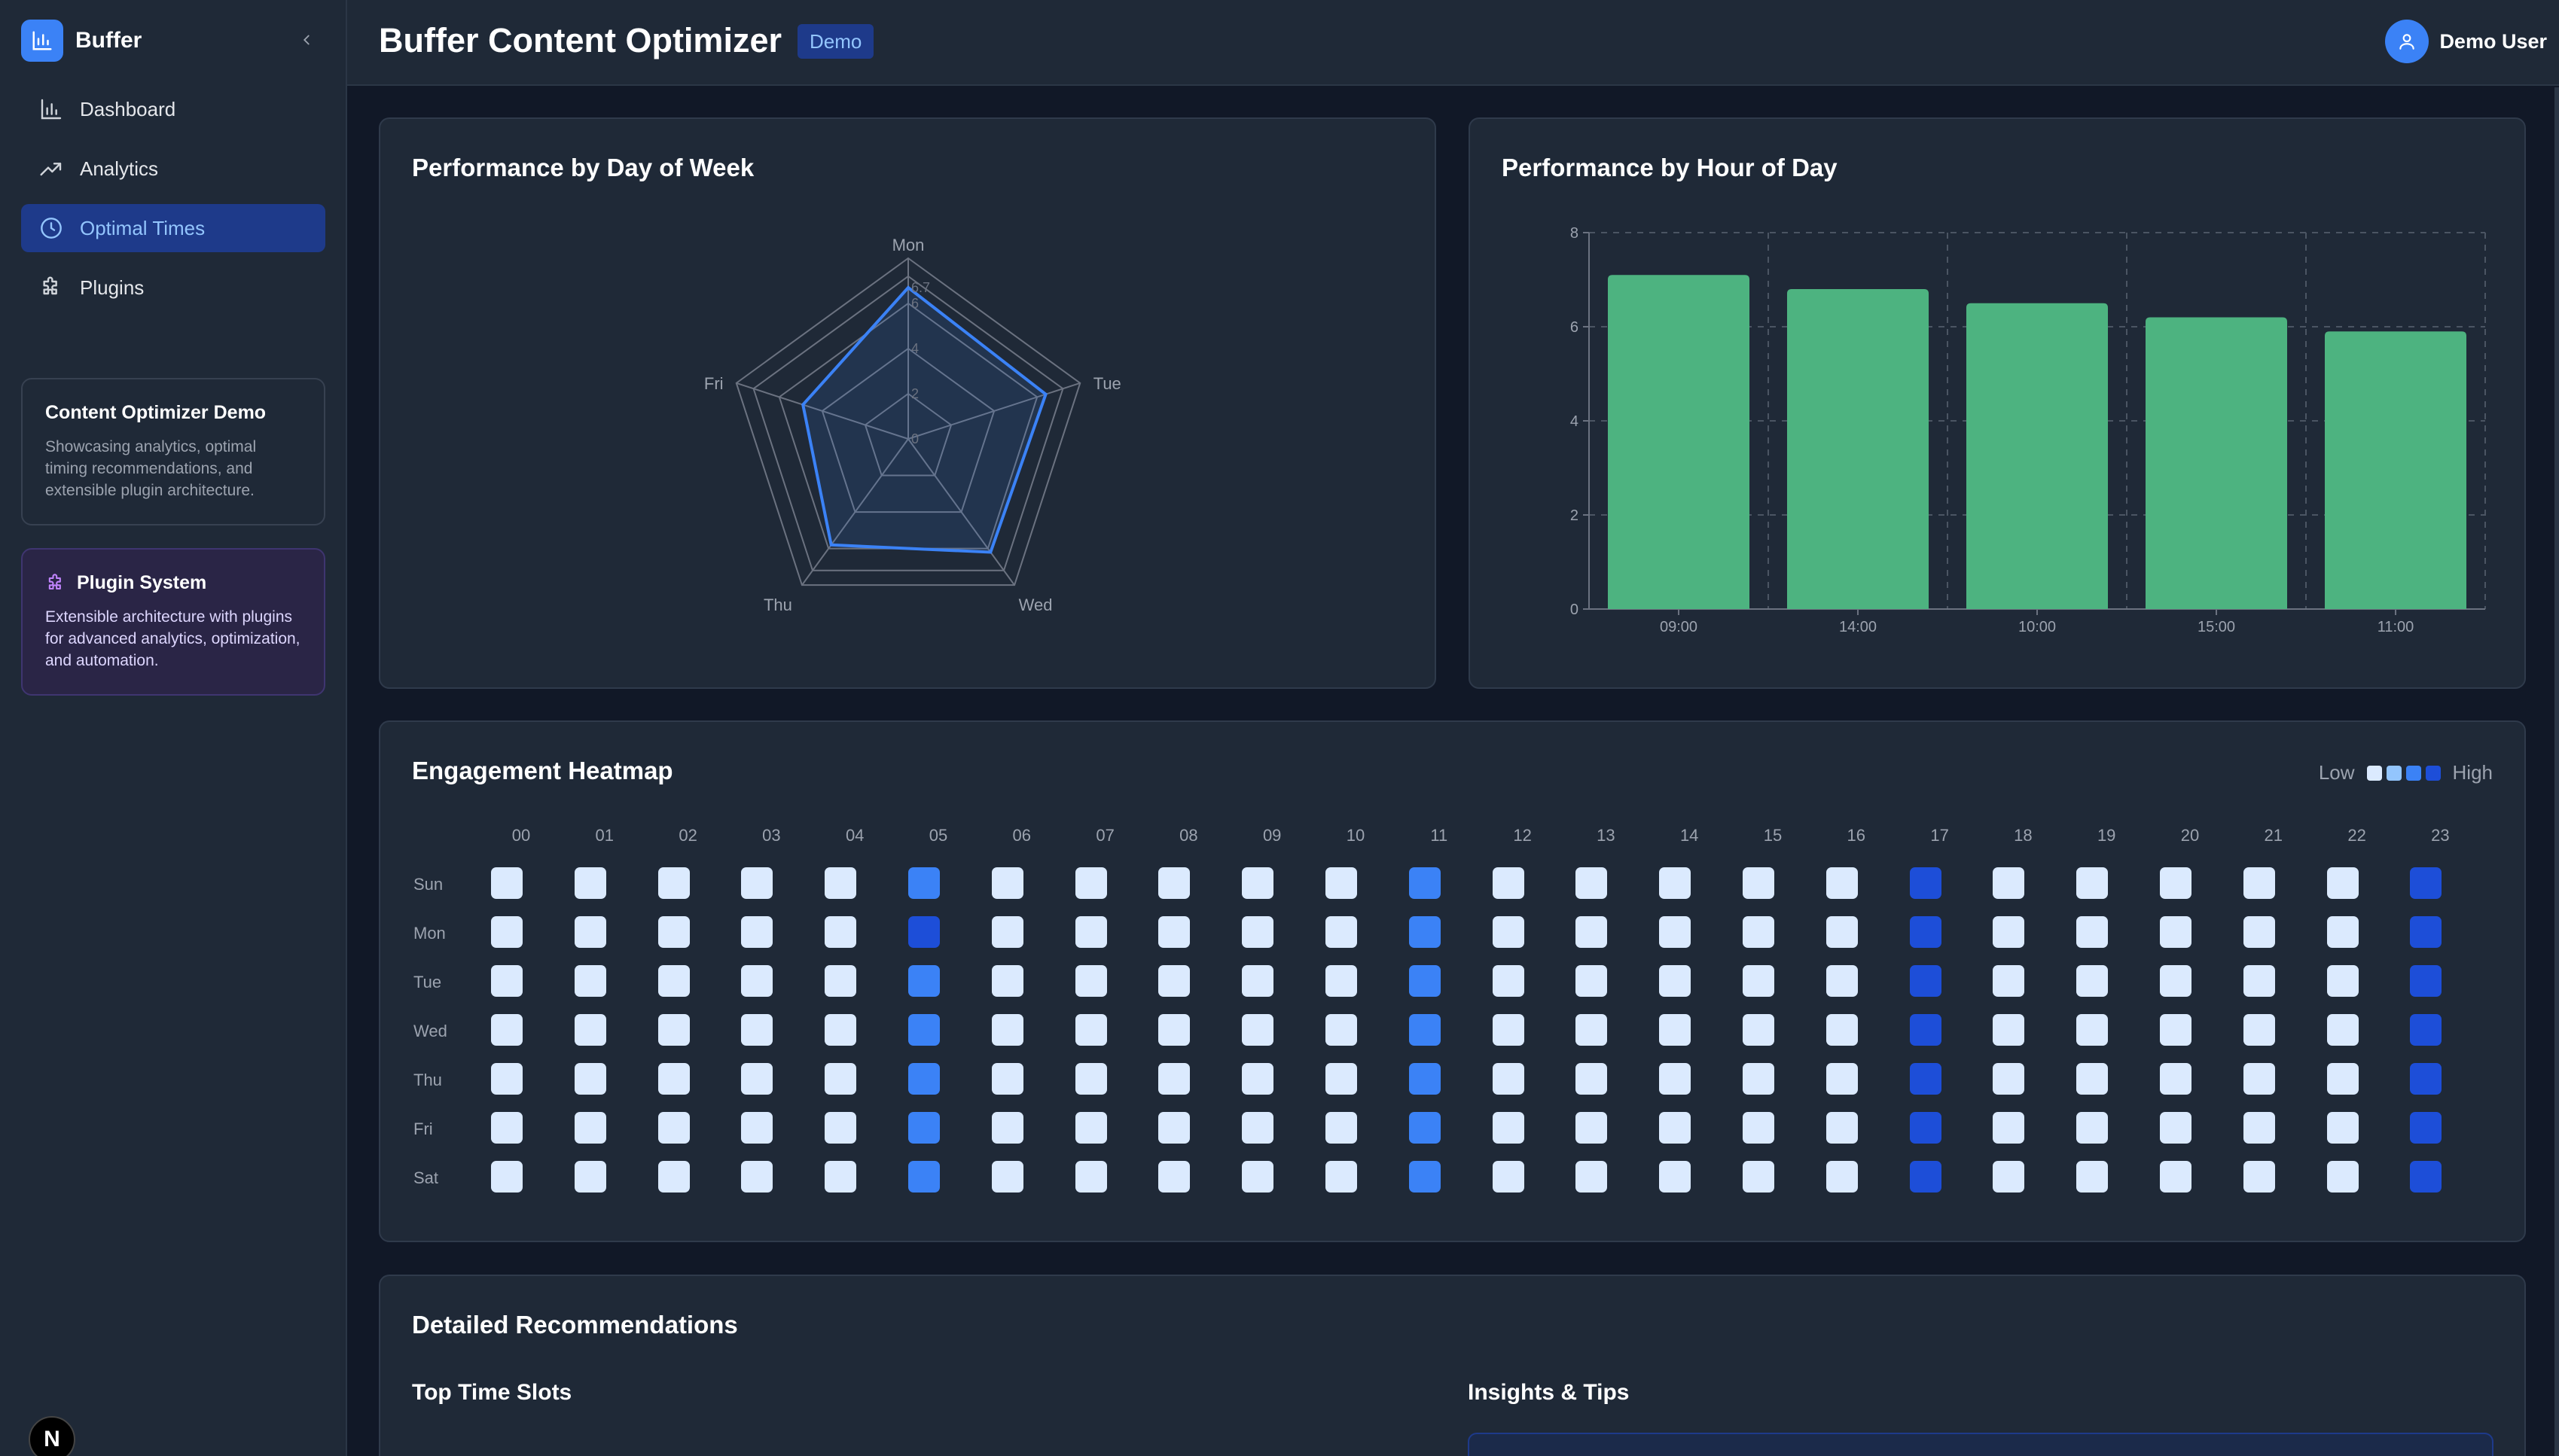  Describe the element at coordinates (173, 287) in the screenshot. I see `sidebar-item-plugins: Plugins` at that location.